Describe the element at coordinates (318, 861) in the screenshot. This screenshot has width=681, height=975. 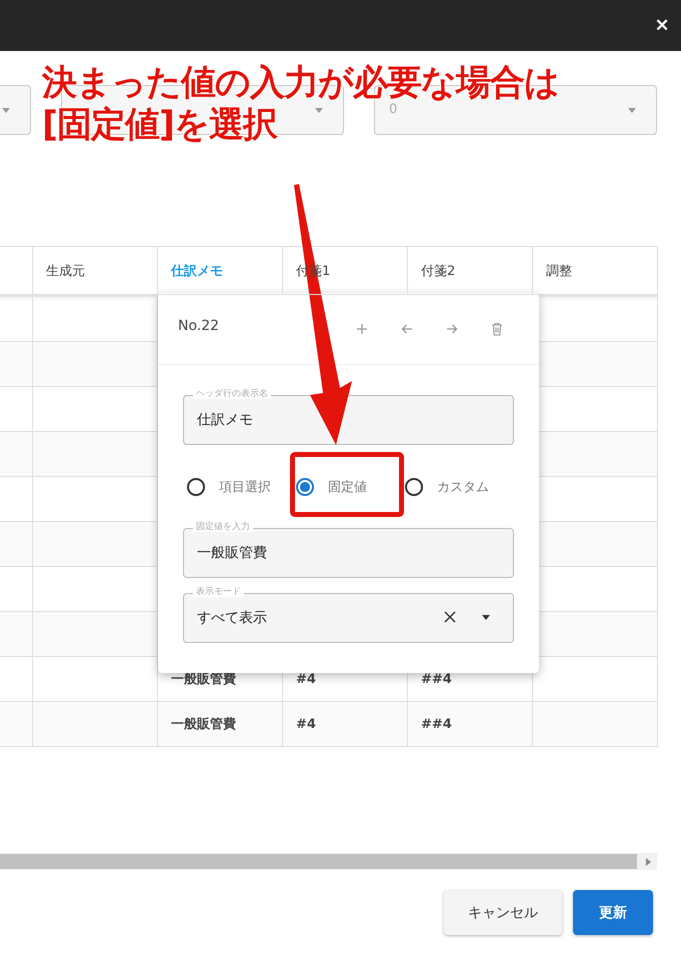
I see `scrollbar` at that location.